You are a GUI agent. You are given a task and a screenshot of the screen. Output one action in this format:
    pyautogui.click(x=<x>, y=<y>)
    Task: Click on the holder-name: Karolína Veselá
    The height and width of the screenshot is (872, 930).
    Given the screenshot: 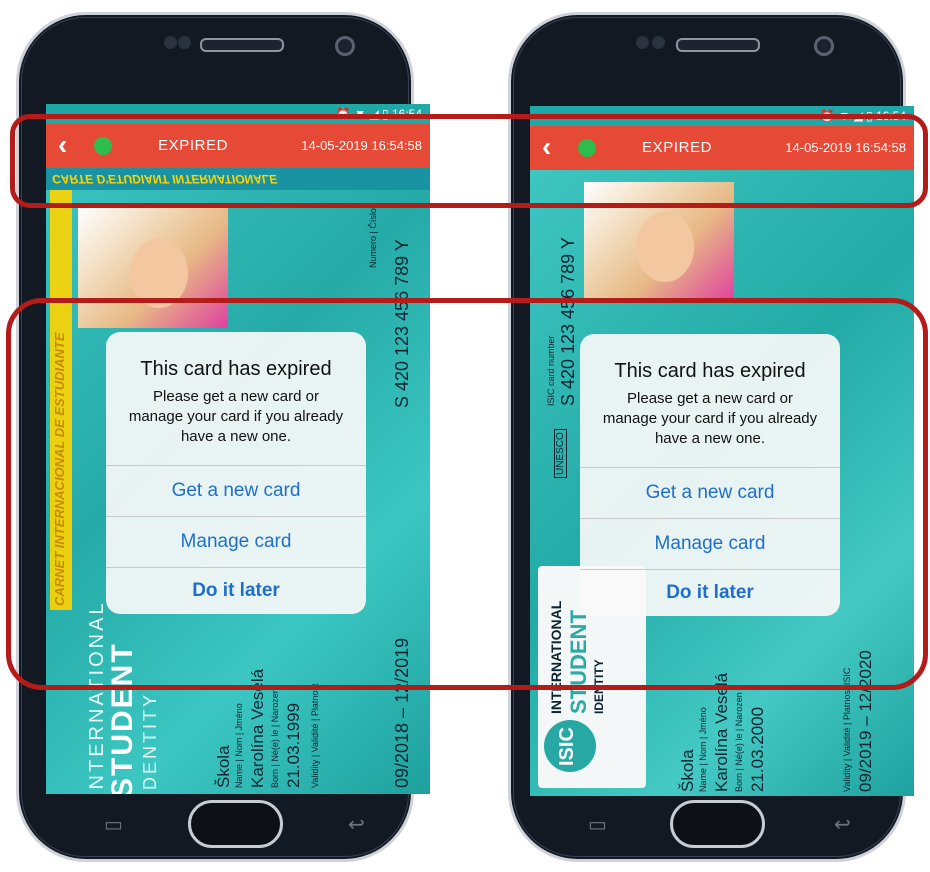 What is the action you would take?
    pyautogui.click(x=721, y=732)
    